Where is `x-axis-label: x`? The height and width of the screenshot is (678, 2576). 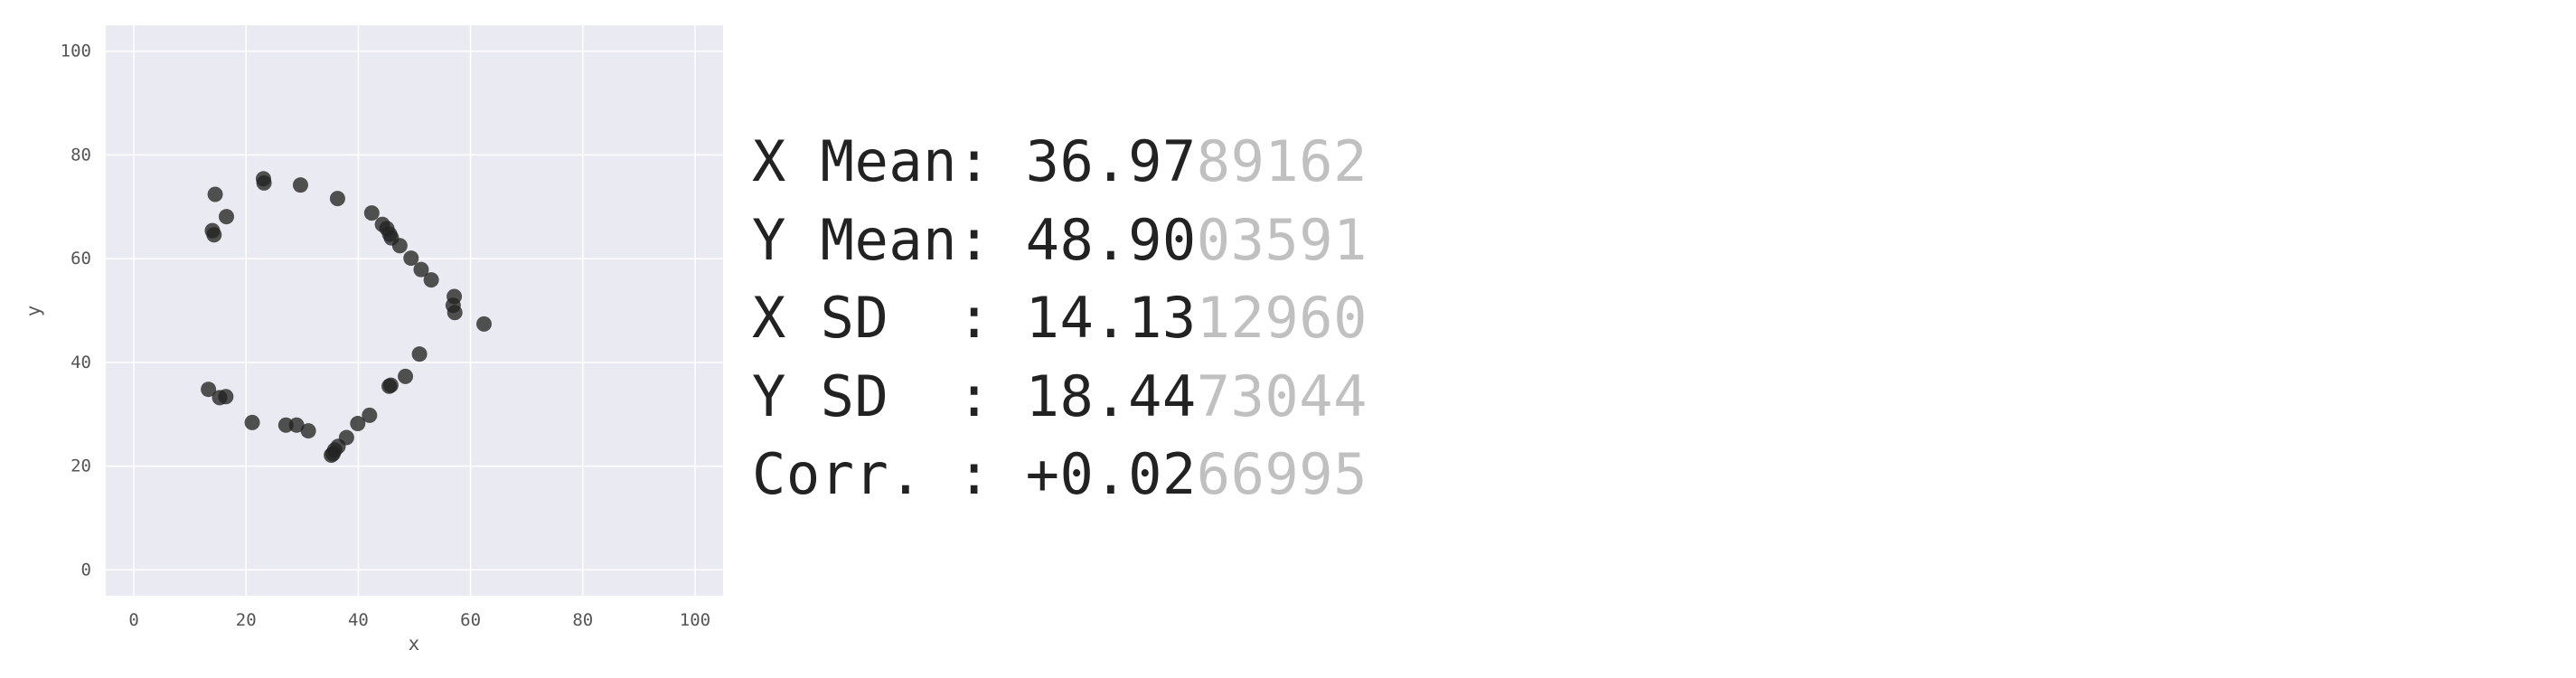 x-axis-label: x is located at coordinates (415, 643).